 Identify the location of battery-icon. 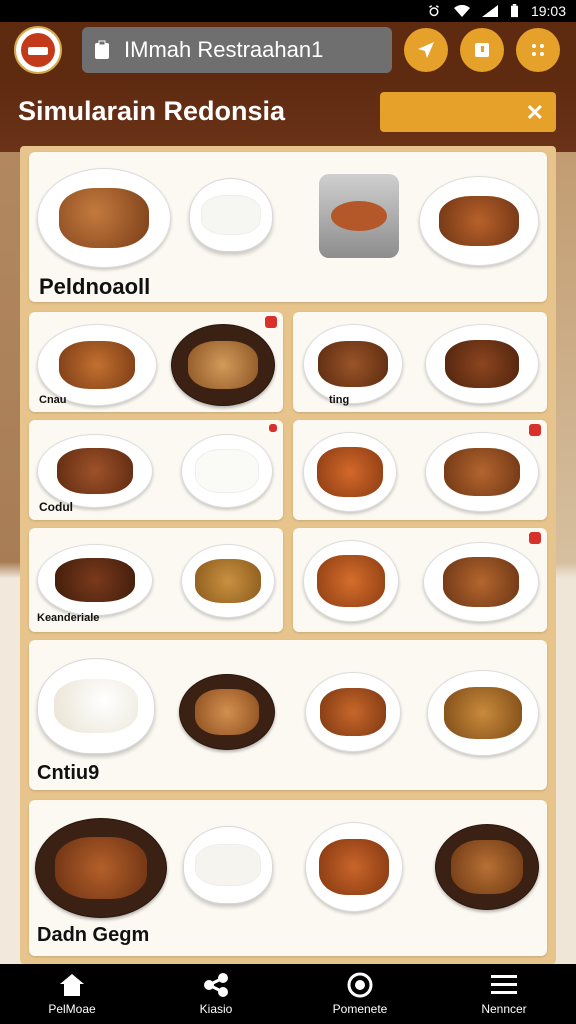
(514, 11).